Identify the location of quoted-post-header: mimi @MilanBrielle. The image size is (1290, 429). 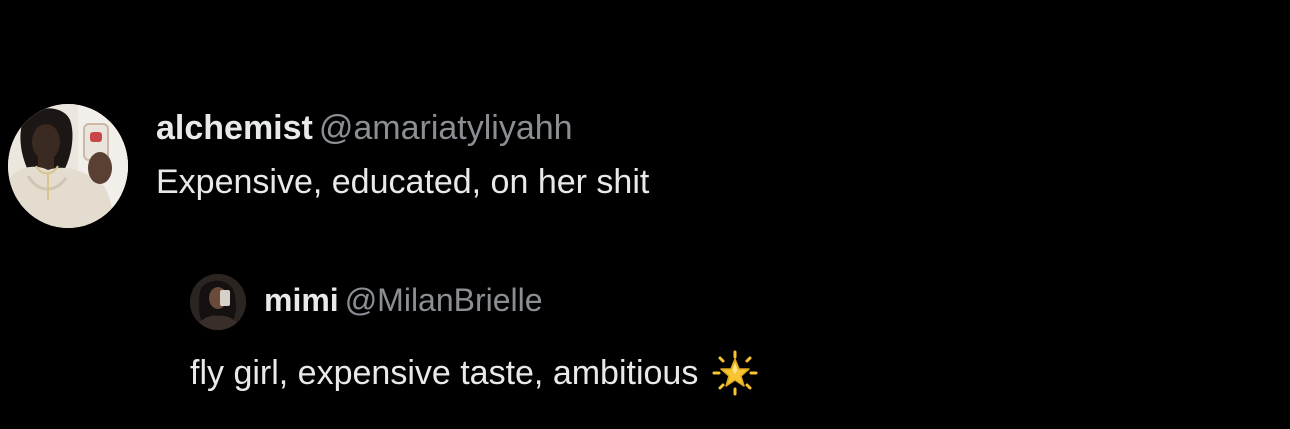
(403, 300).